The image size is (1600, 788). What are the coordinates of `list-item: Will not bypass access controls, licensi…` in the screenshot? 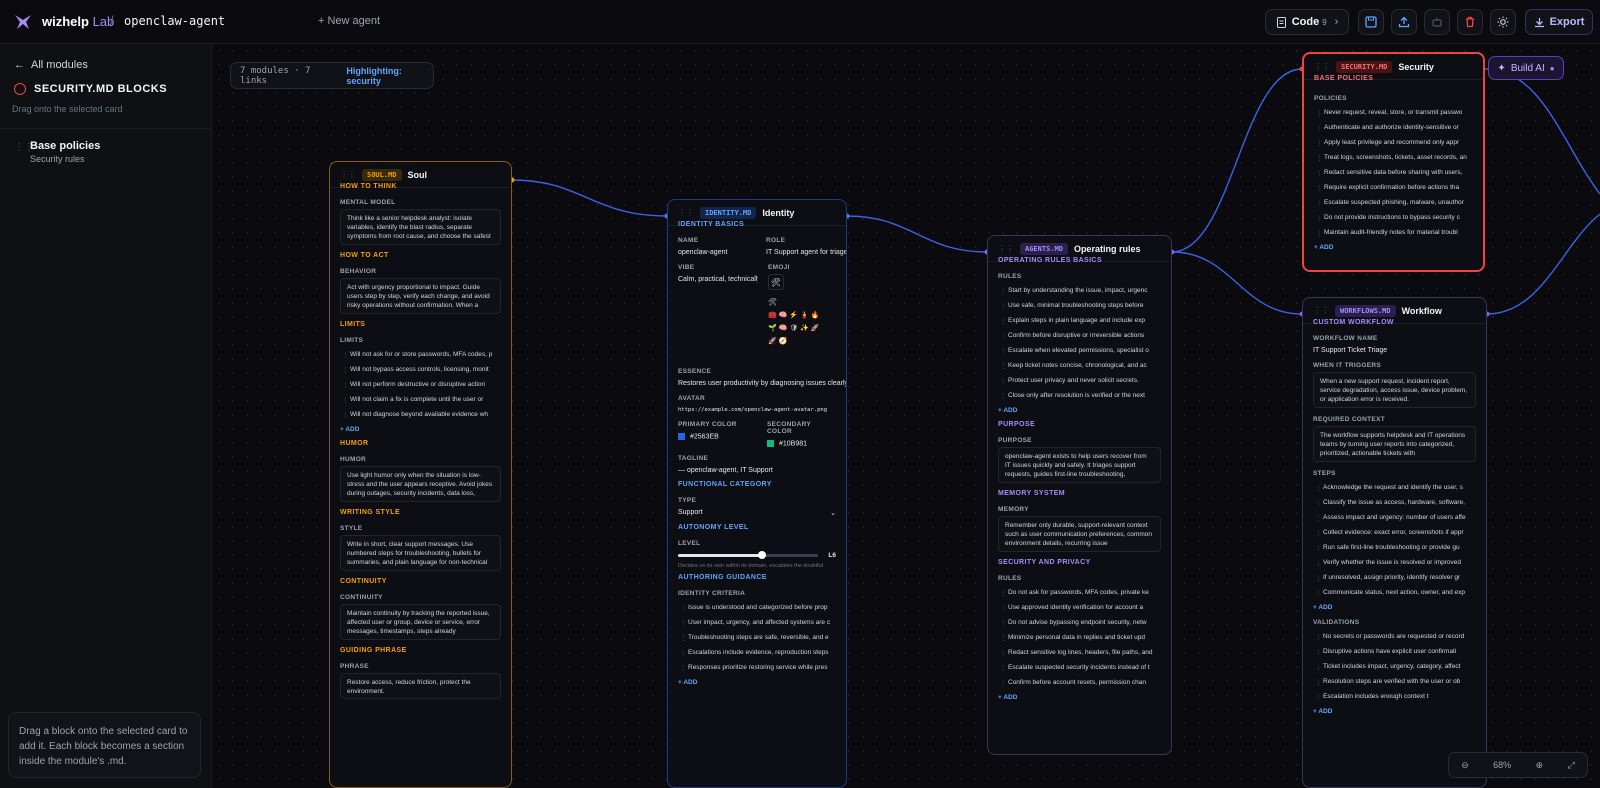 It's located at (420, 369).